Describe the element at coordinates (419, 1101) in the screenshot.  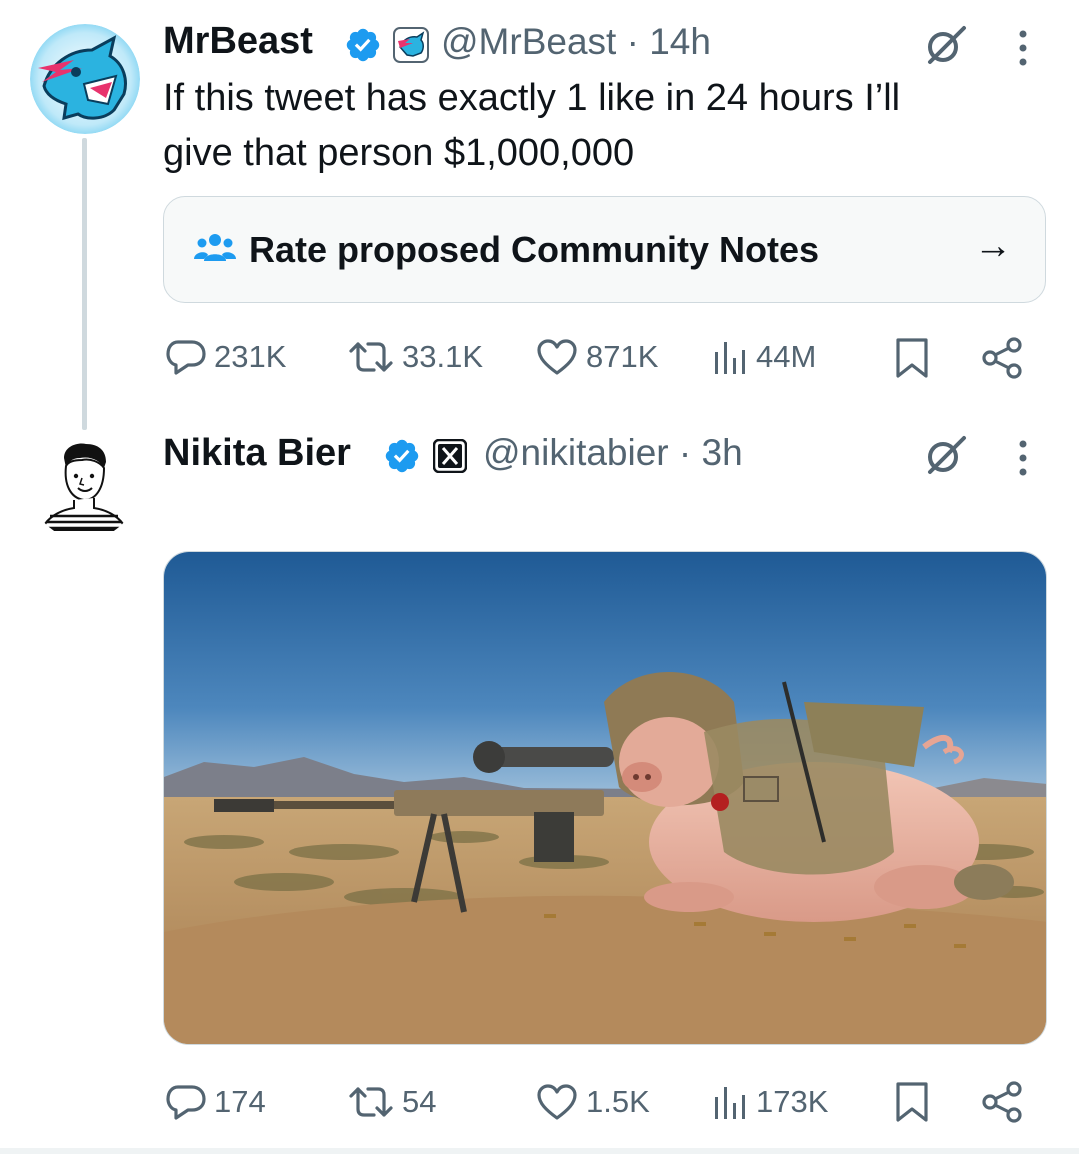
I see `repost-count: 54` at that location.